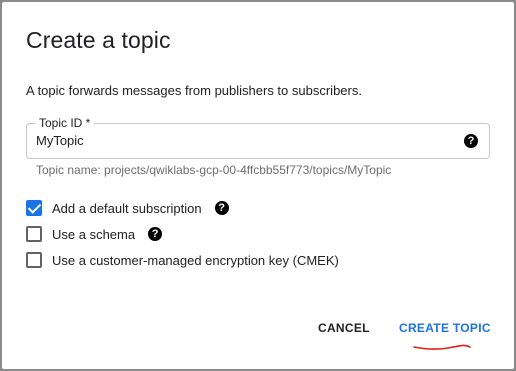 This screenshot has height=371, width=516. I want to click on option-default-subscription: Add a default subscription ?, so click(127, 208).